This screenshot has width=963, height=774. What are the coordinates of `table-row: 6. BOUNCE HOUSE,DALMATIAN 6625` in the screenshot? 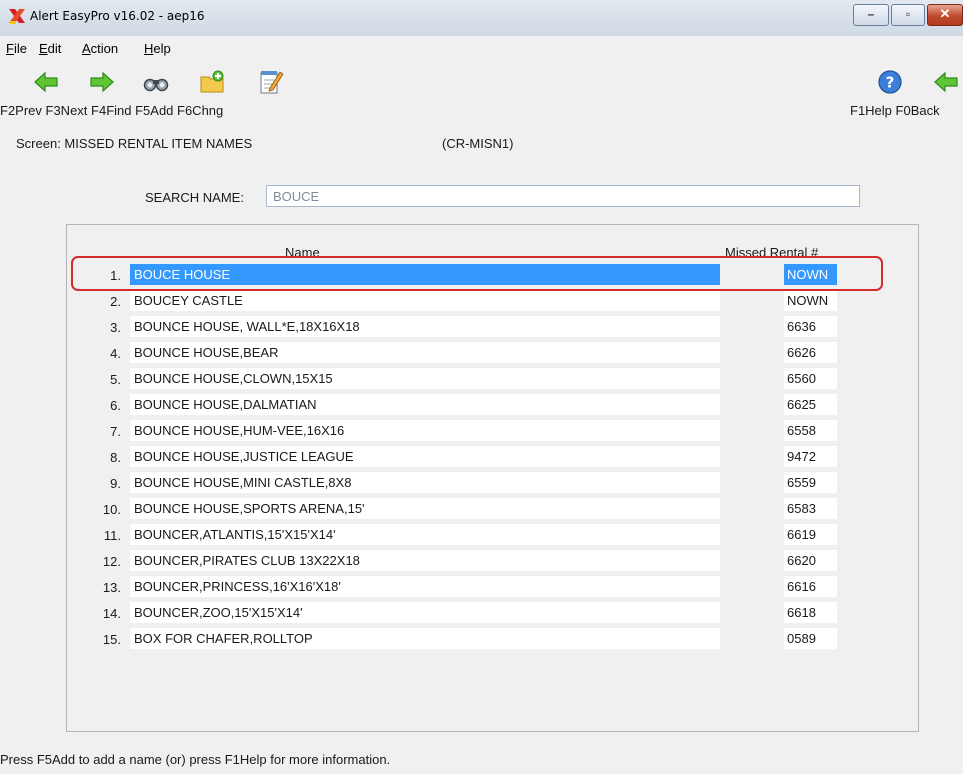 It's located at (493, 405).